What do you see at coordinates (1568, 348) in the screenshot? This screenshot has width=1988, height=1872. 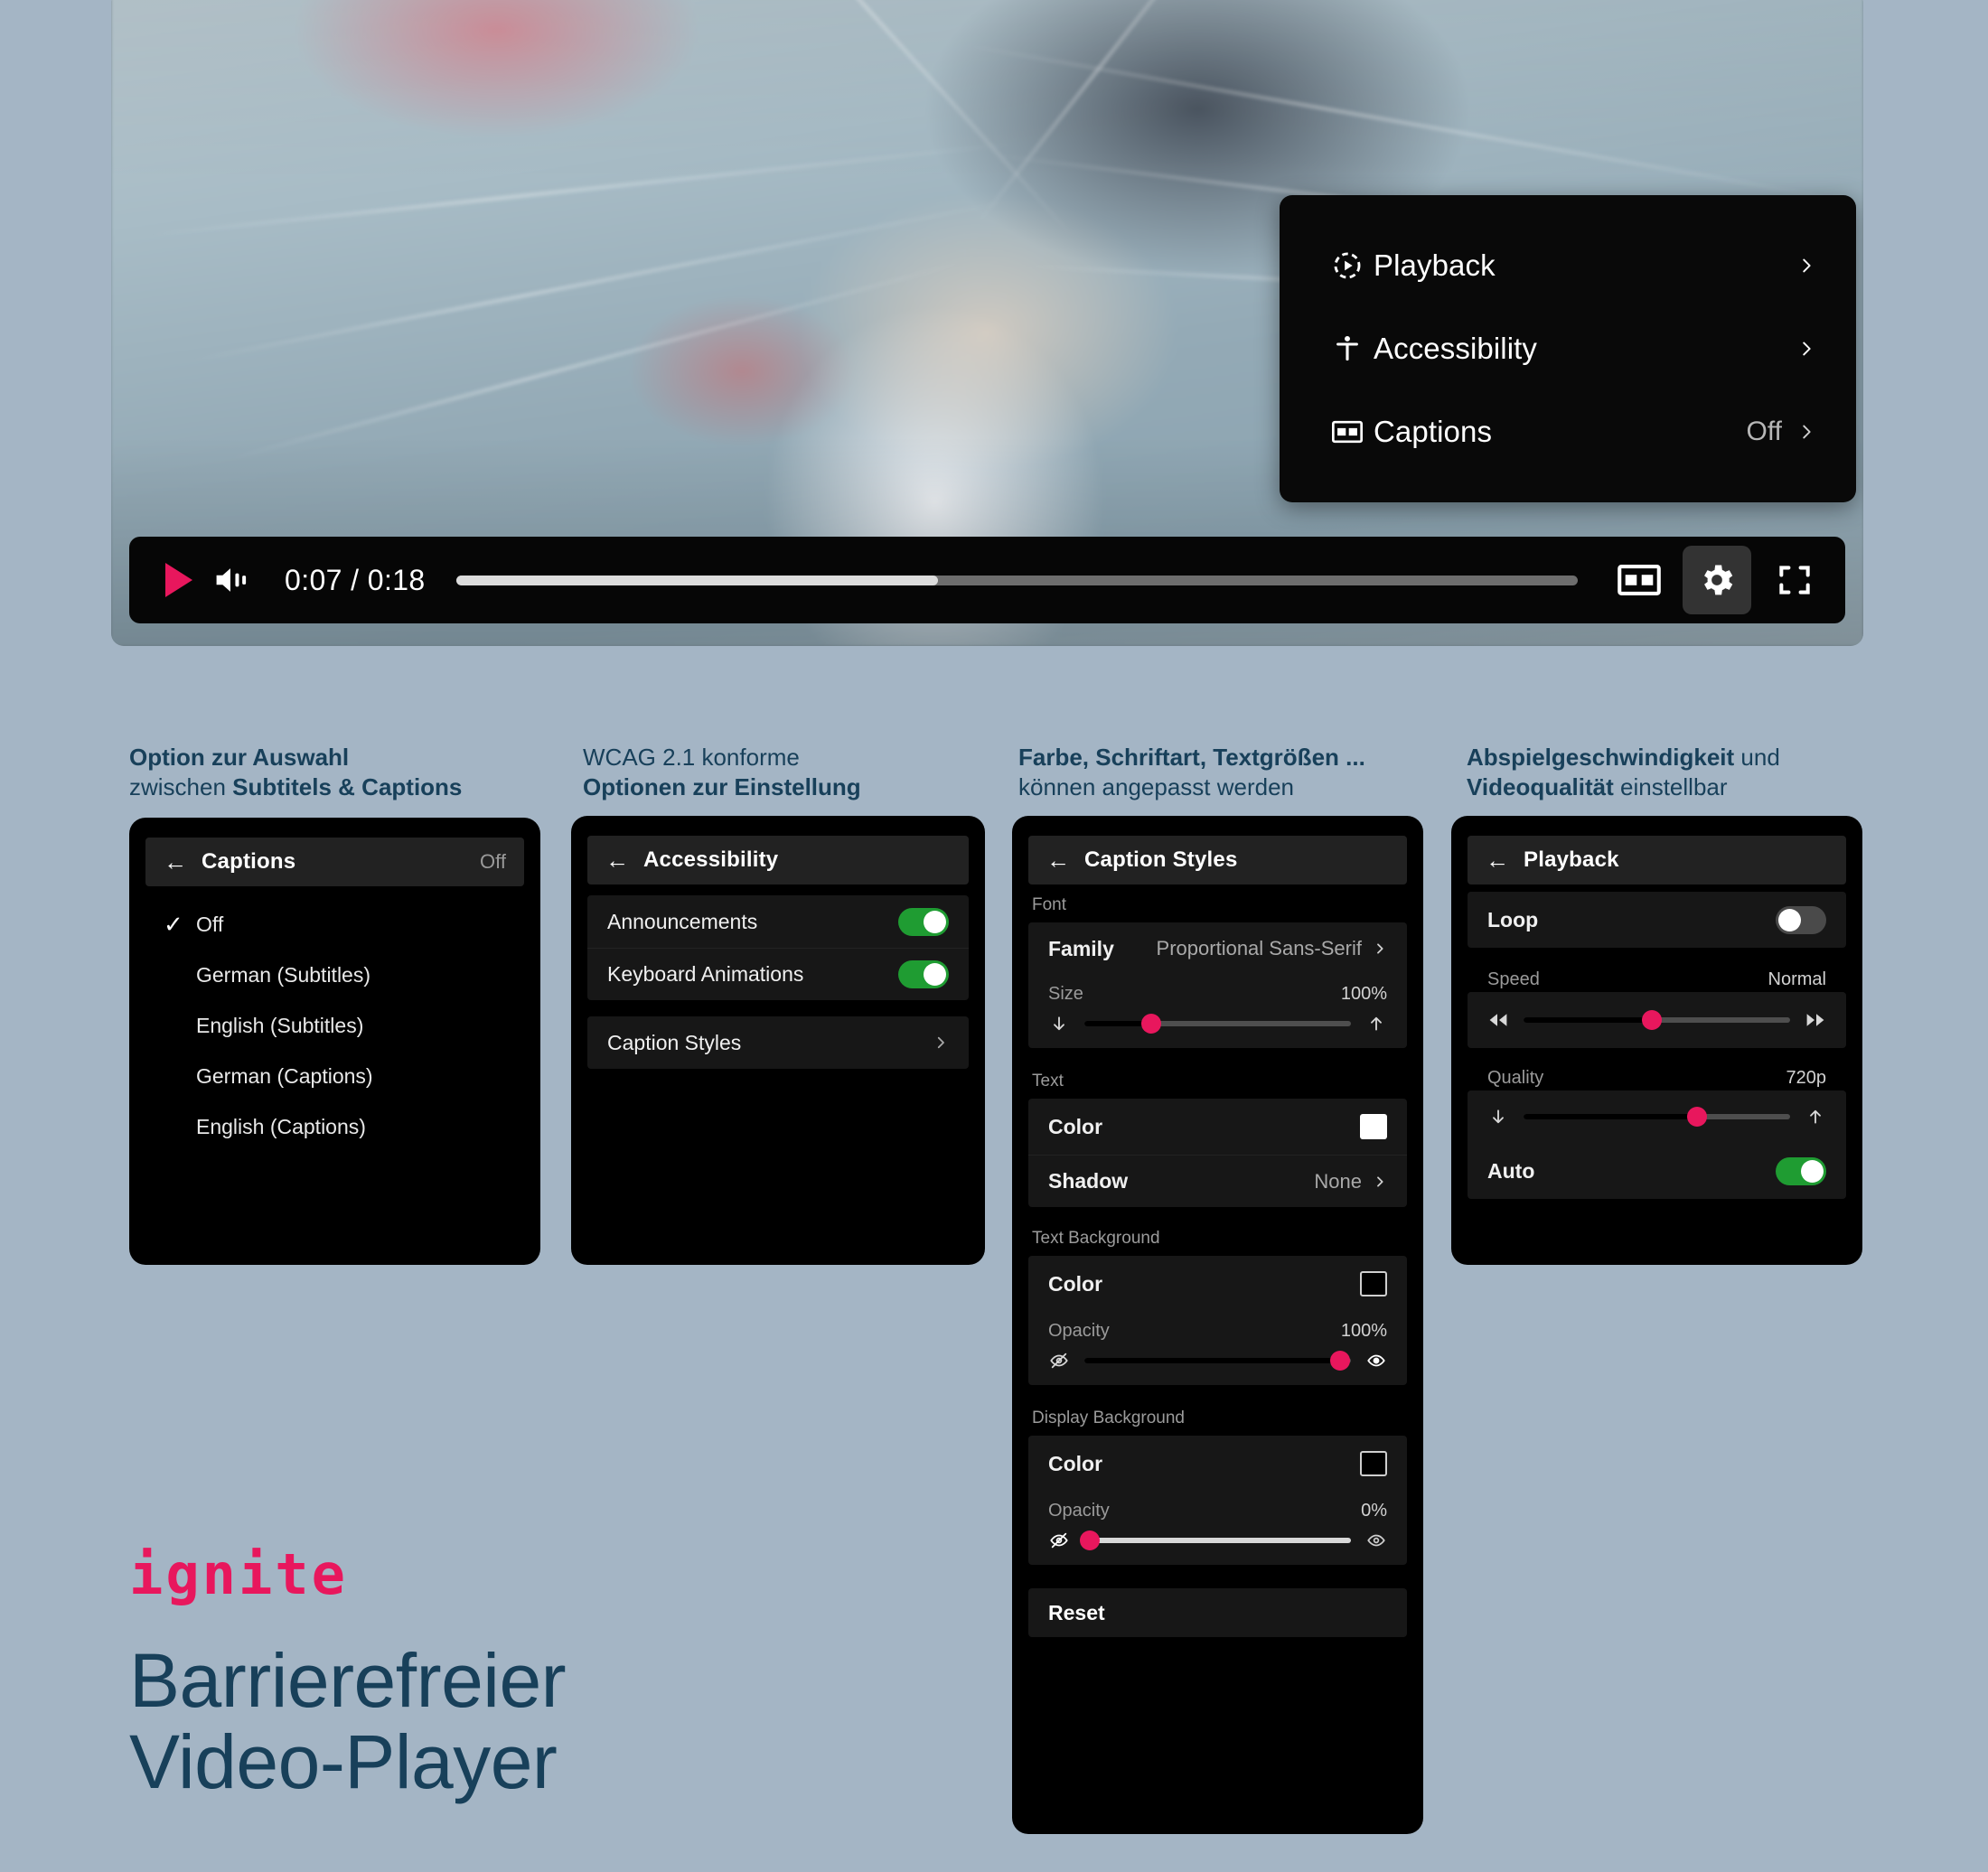 I see `settings-menu-item-accessibility: Accessibility` at bounding box center [1568, 348].